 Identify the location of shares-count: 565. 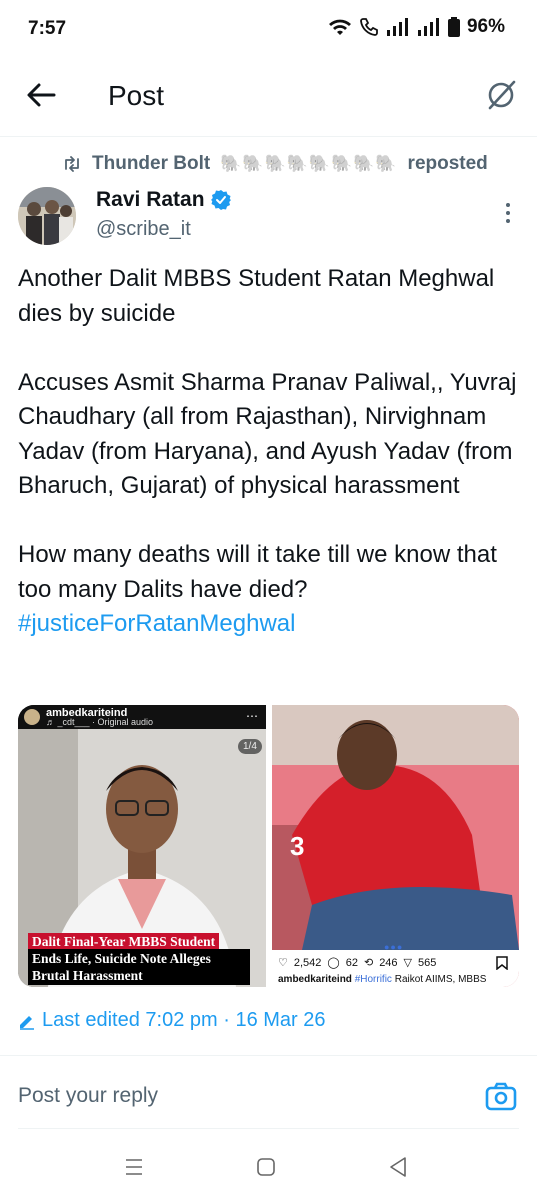
(427, 962).